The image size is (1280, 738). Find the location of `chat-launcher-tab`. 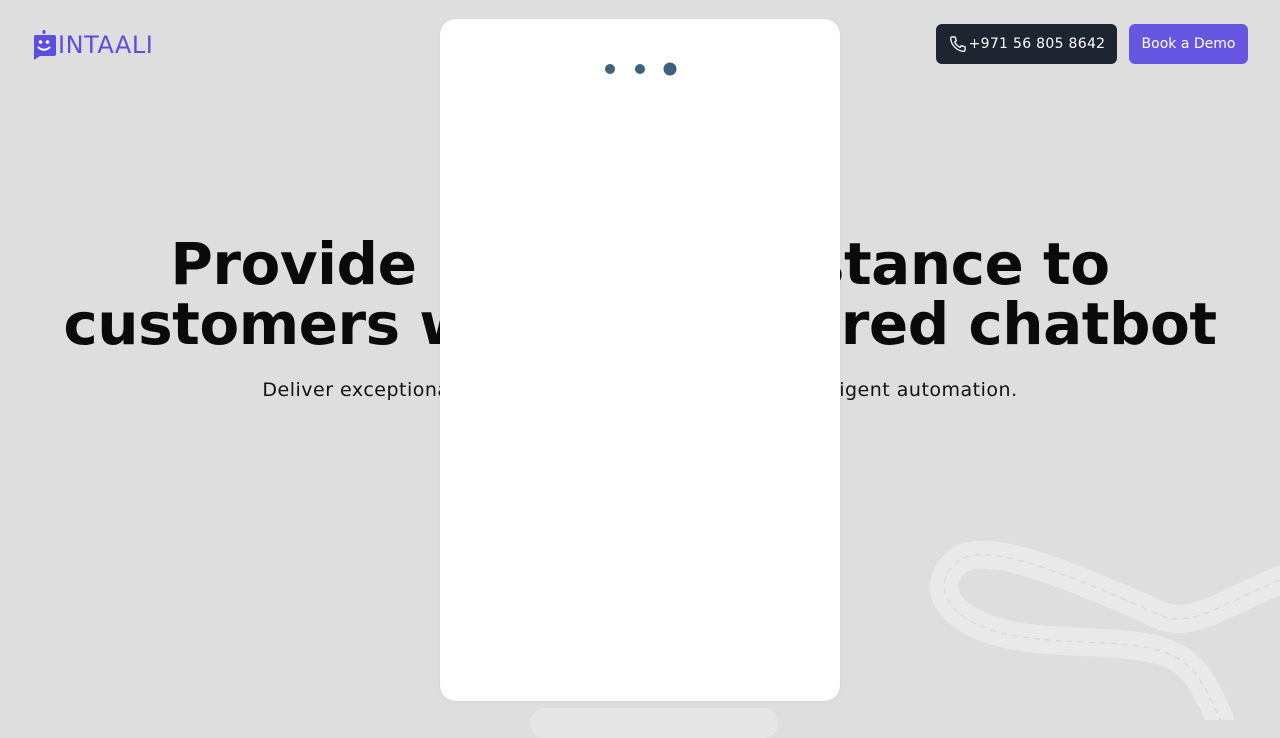

chat-launcher-tab is located at coordinates (654, 723).